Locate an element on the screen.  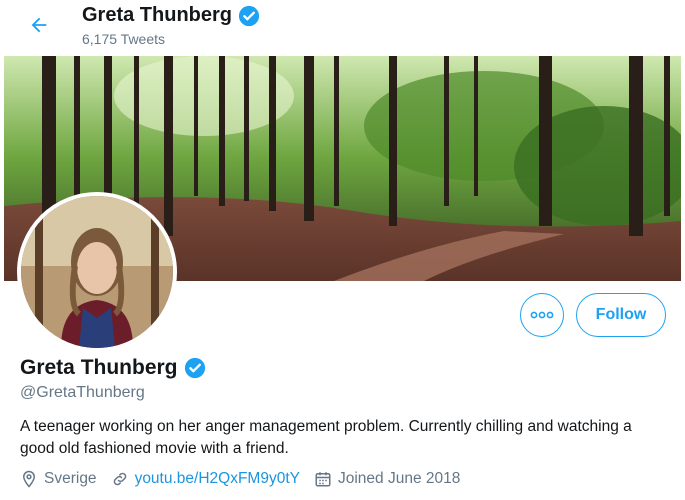
follow-button: Follow is located at coordinates (621, 315).